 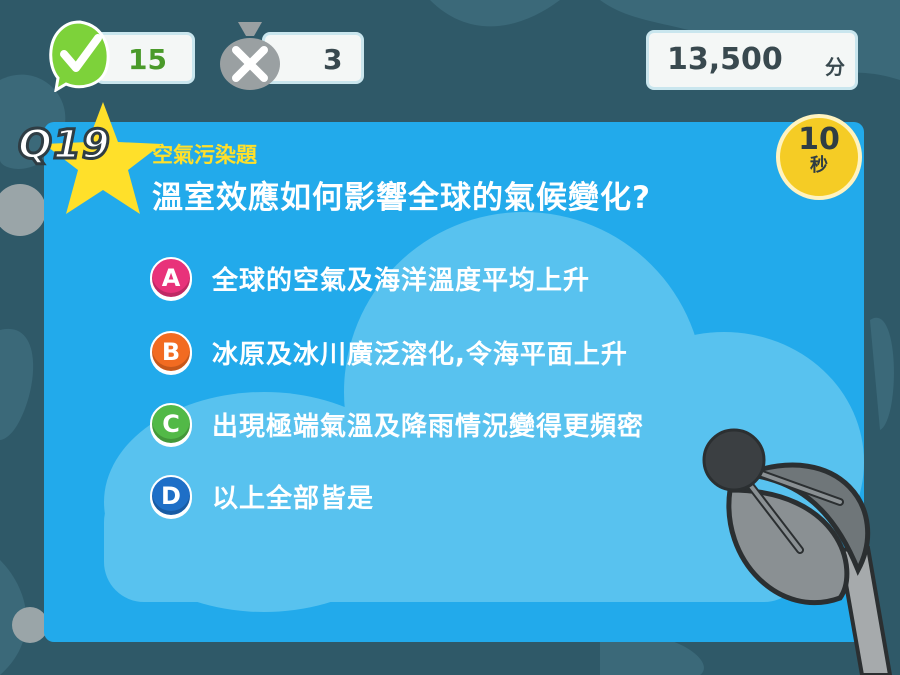 I want to click on timer-badge: 10 秒, so click(x=819, y=157).